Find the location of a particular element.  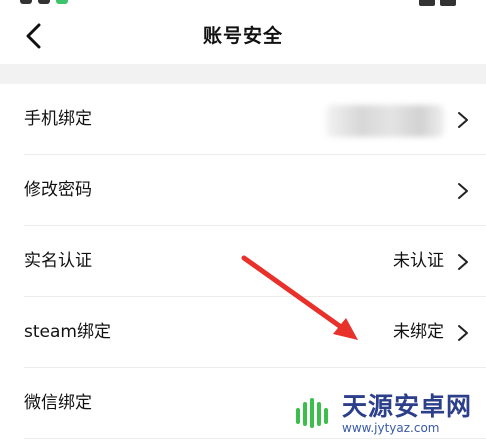

row-label: 修改密码 is located at coordinates (58, 190).